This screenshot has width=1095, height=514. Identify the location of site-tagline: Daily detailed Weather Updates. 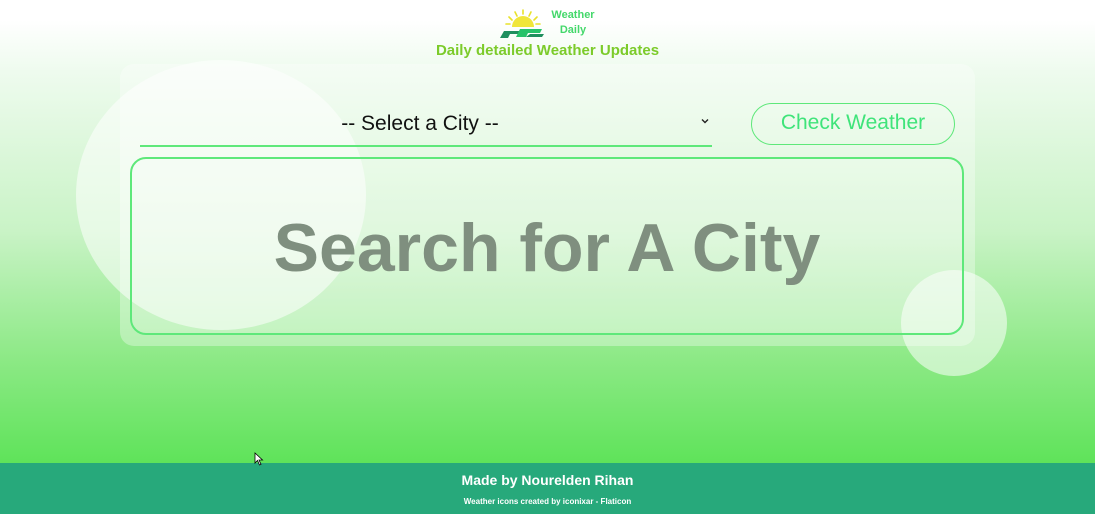
(547, 50).